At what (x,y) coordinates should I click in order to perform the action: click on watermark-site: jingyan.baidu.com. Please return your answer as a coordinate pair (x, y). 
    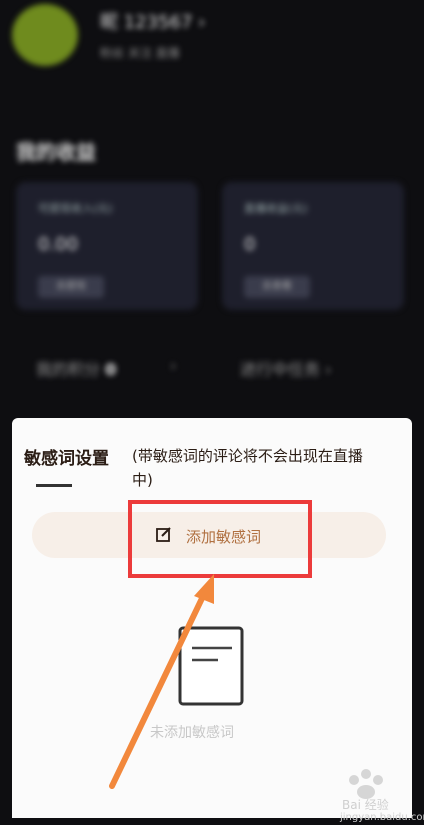
    Looking at the image, I should click on (382, 817).